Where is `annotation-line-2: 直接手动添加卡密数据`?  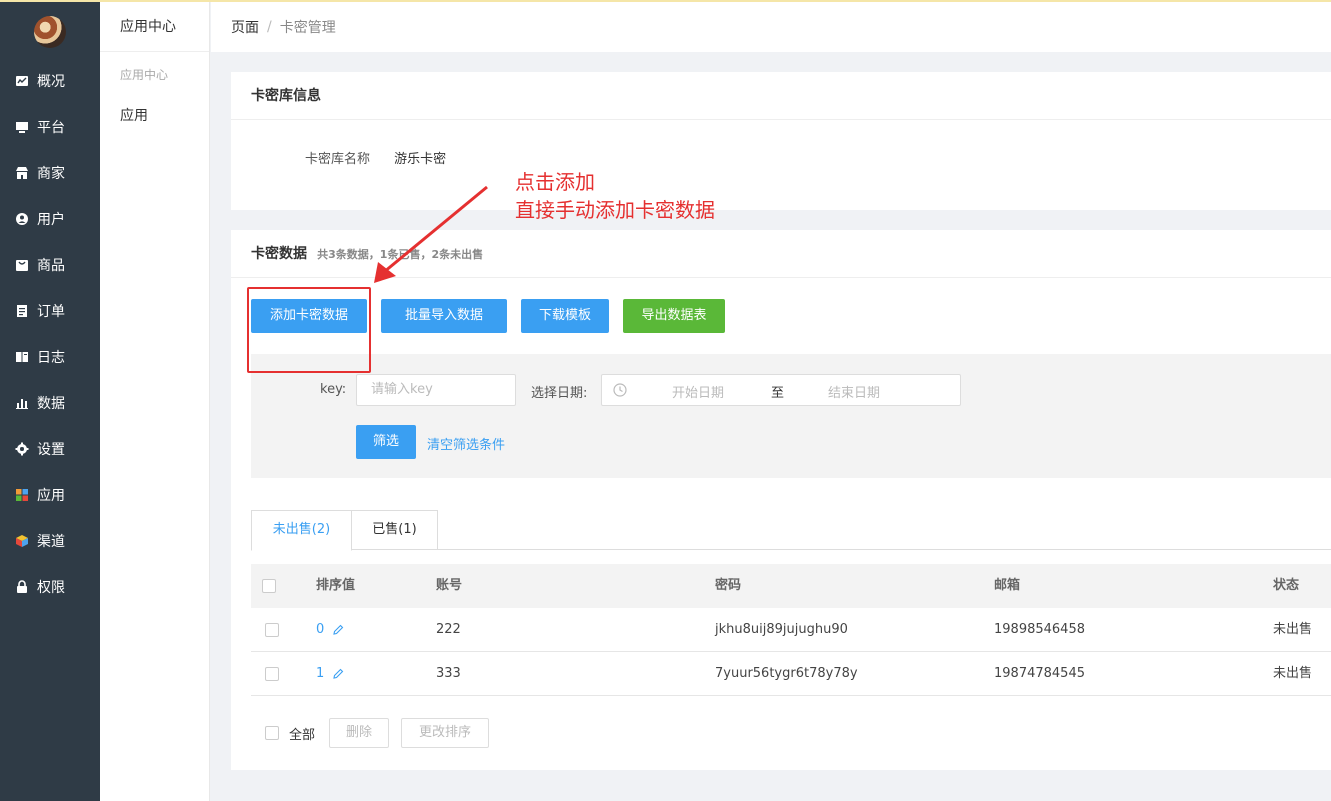 annotation-line-2: 直接手动添加卡密数据 is located at coordinates (615, 210).